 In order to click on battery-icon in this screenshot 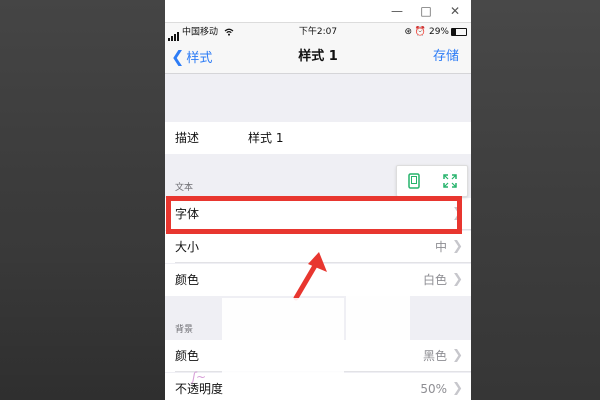, I will do `click(459, 31)`.